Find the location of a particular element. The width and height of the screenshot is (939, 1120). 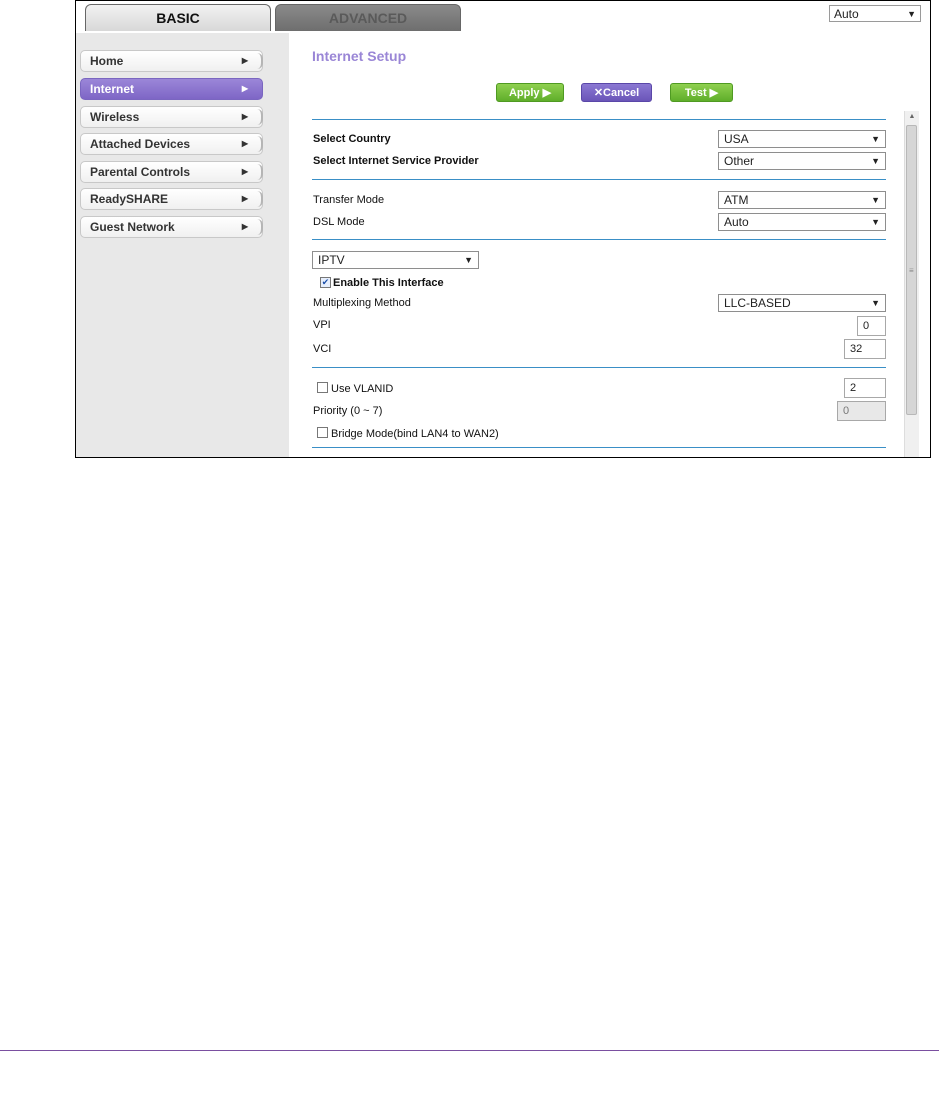

bridge-mode-checkbox is located at coordinates (322, 432).